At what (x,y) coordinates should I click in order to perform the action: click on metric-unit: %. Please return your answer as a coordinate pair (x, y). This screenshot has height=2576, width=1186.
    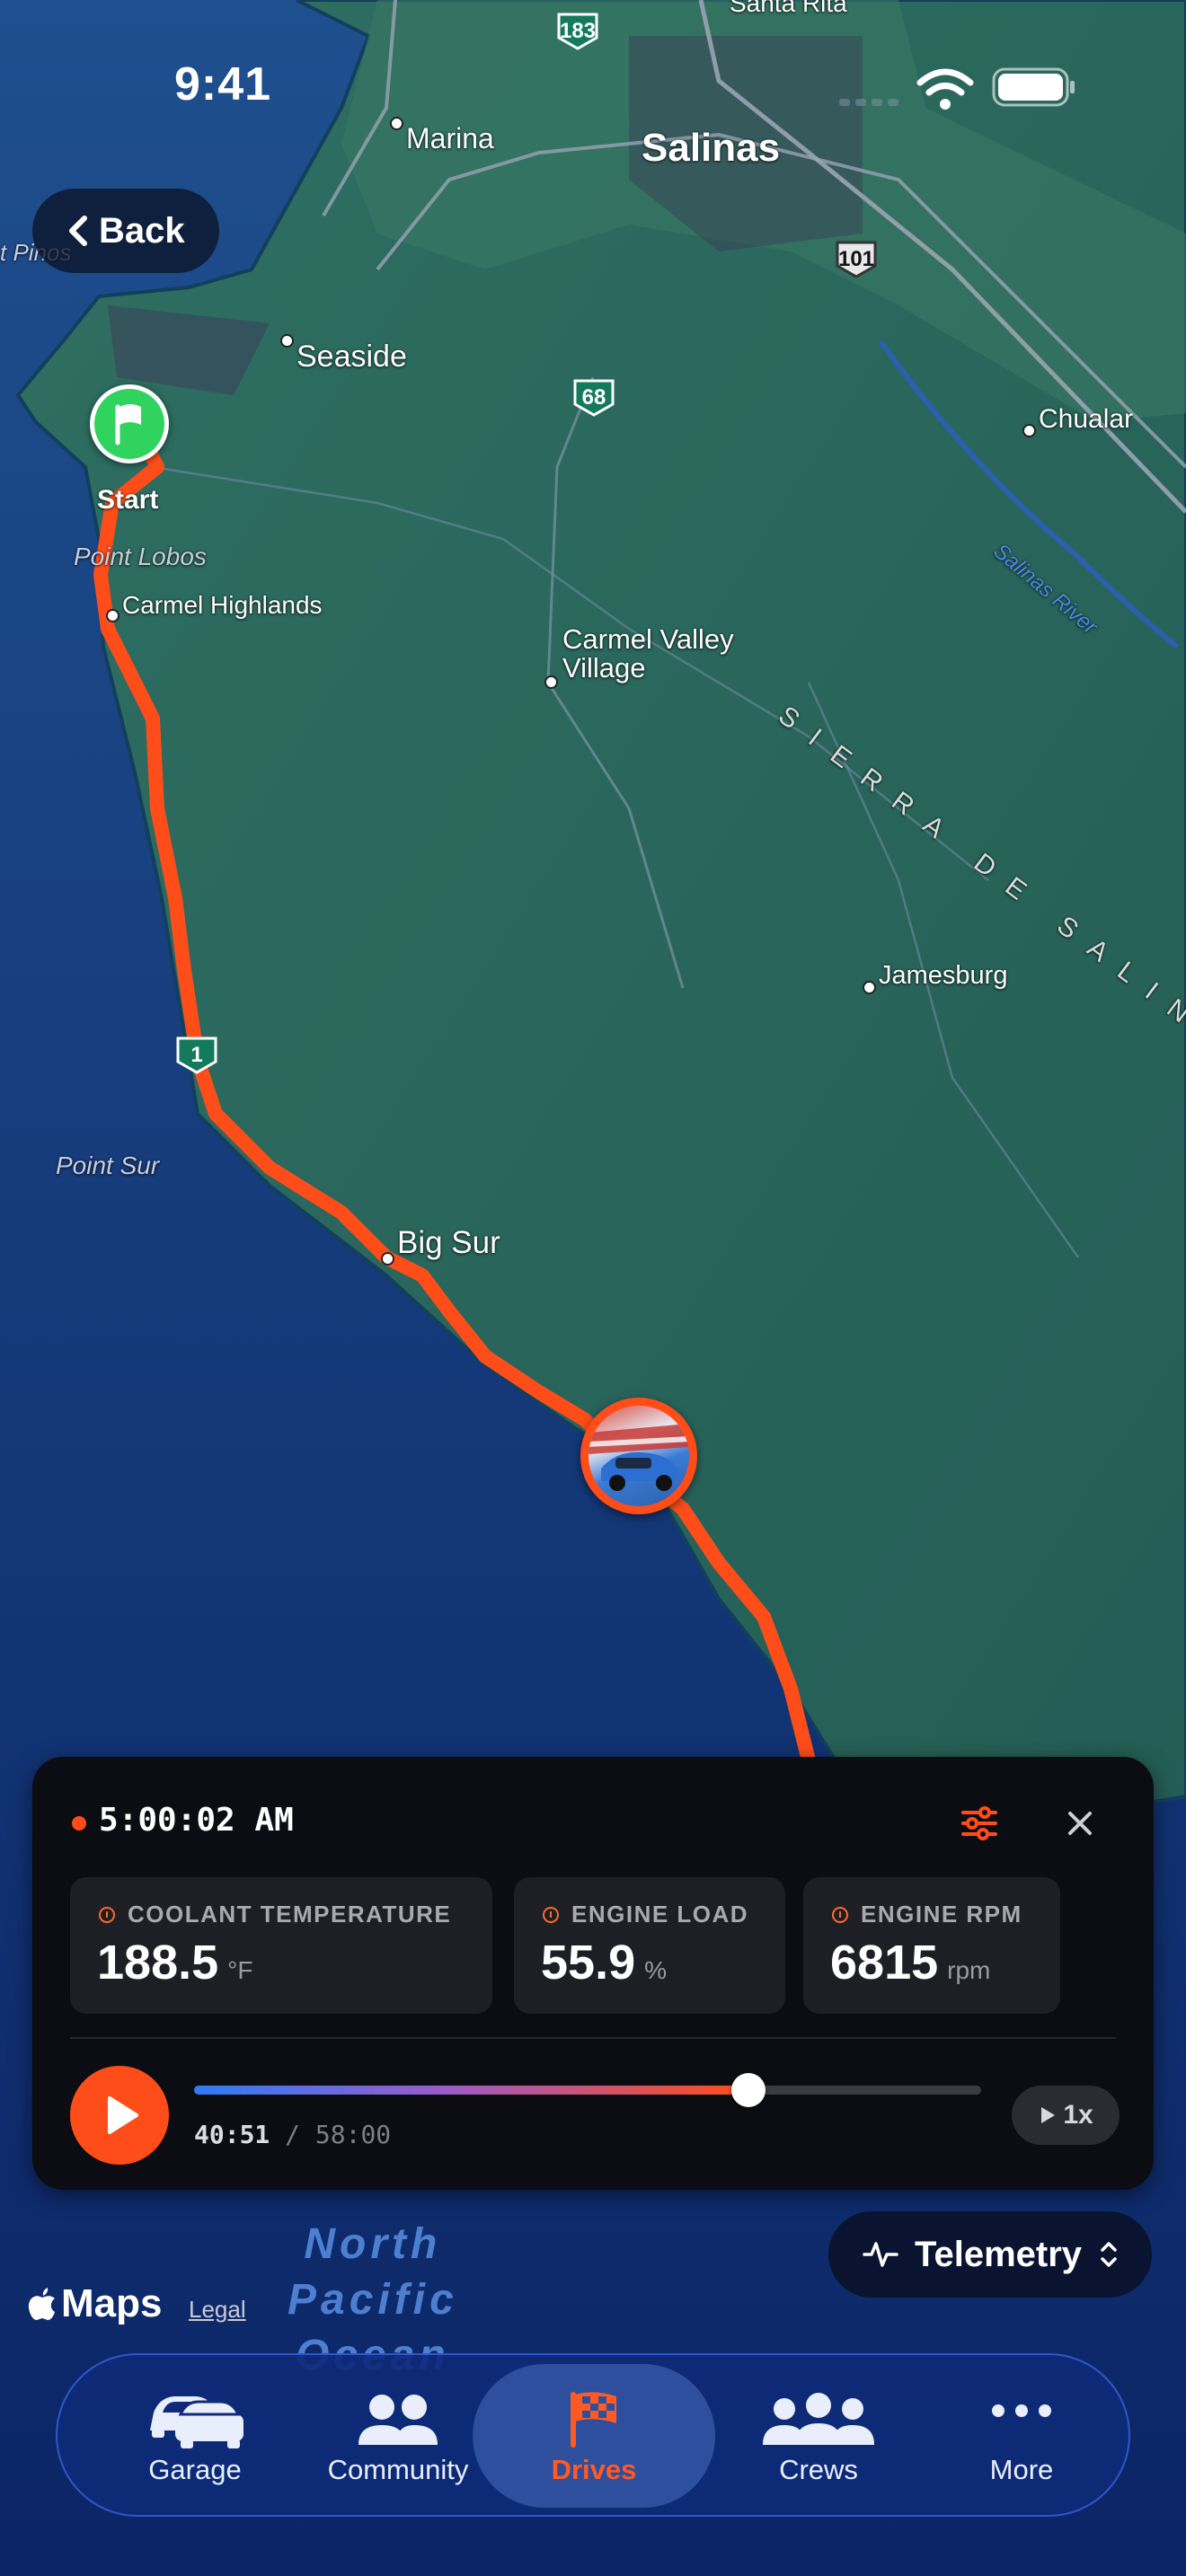
    Looking at the image, I should click on (656, 1970).